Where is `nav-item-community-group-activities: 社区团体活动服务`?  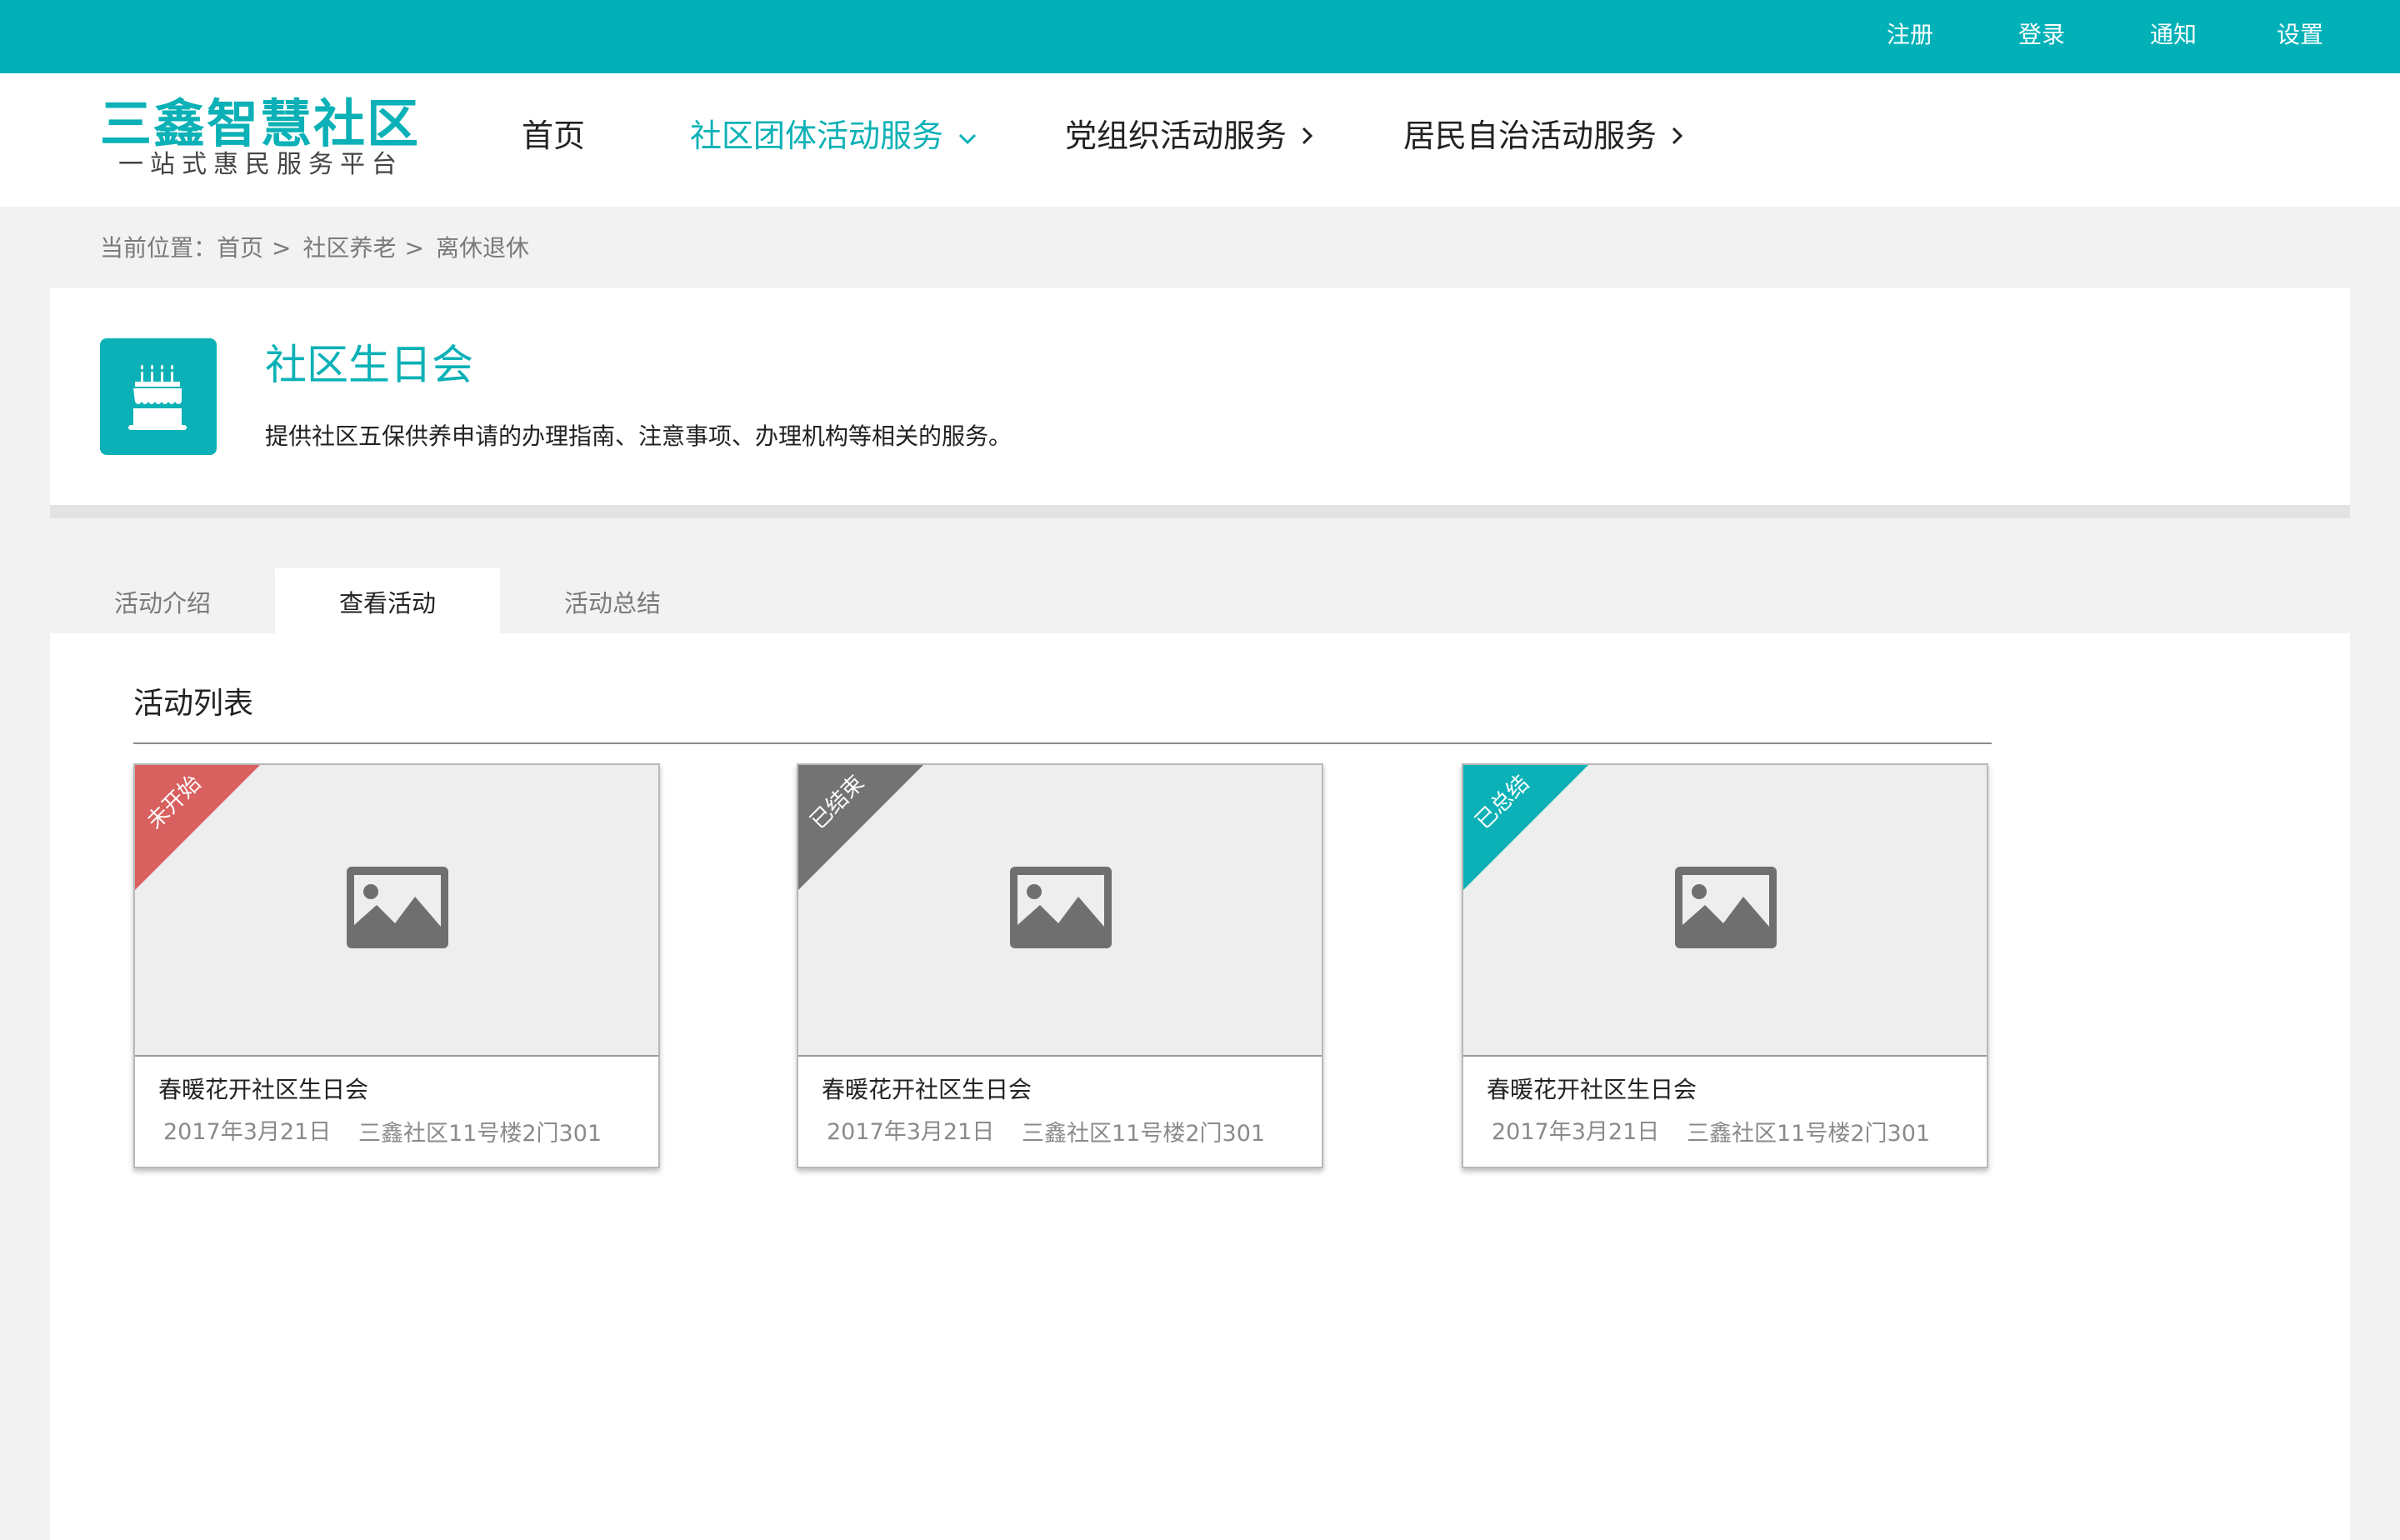
nav-item-community-group-activities: 社区团体活动服务 is located at coordinates (833, 136).